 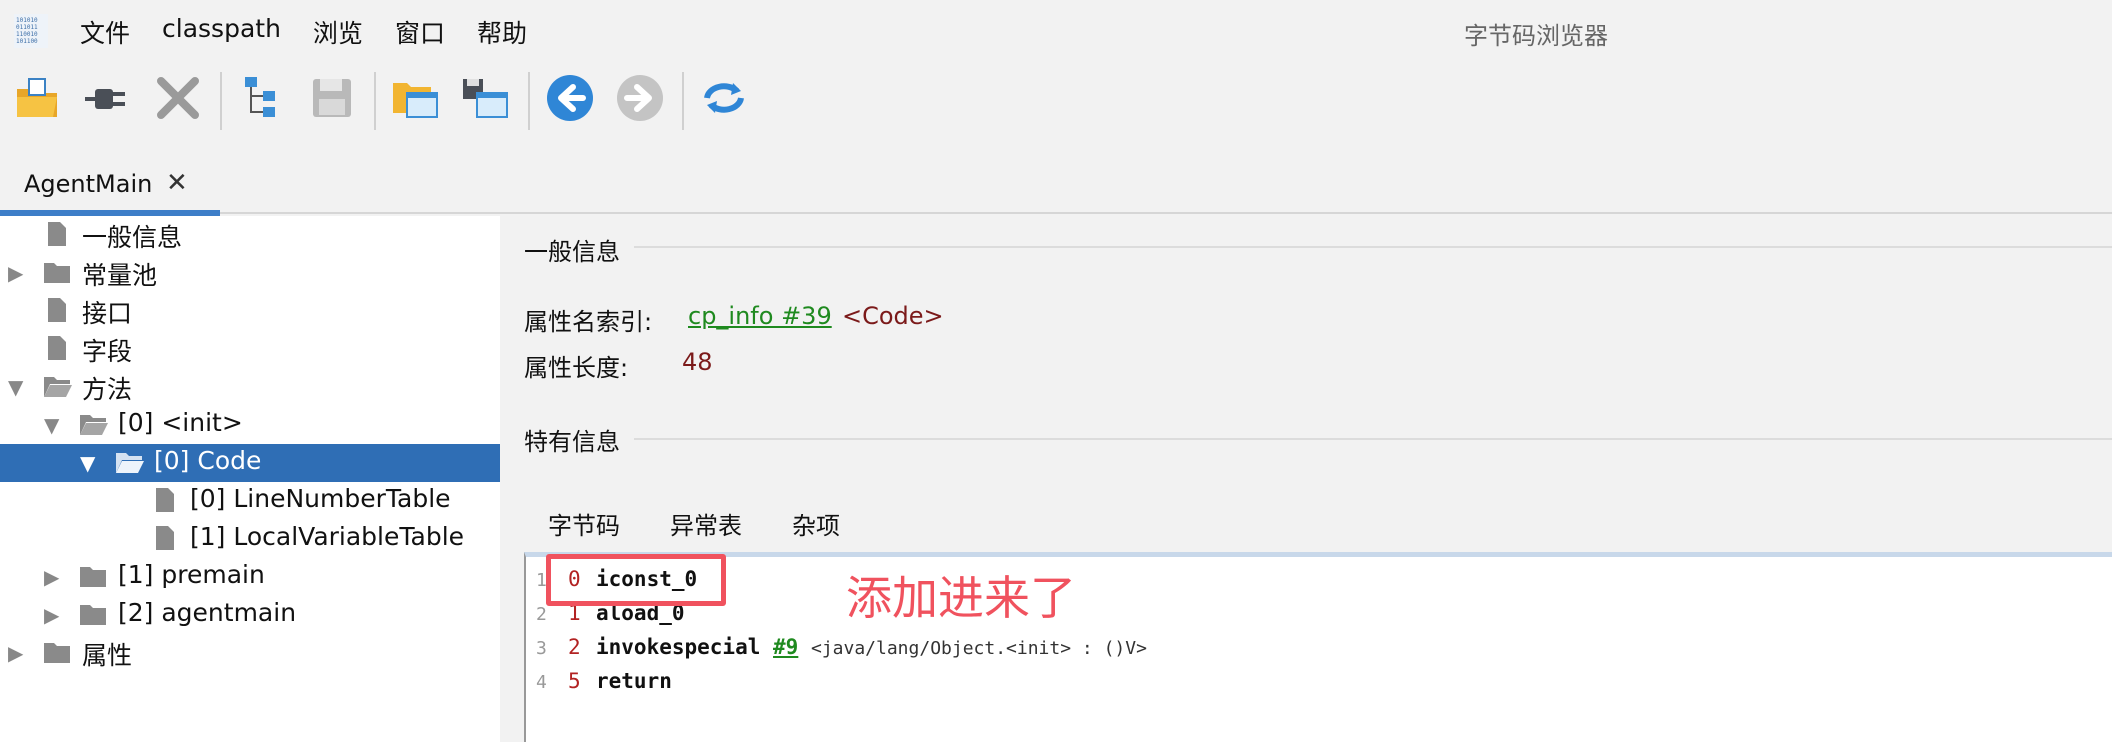 What do you see at coordinates (541, 682) in the screenshot?
I see `line-number: 4` at bounding box center [541, 682].